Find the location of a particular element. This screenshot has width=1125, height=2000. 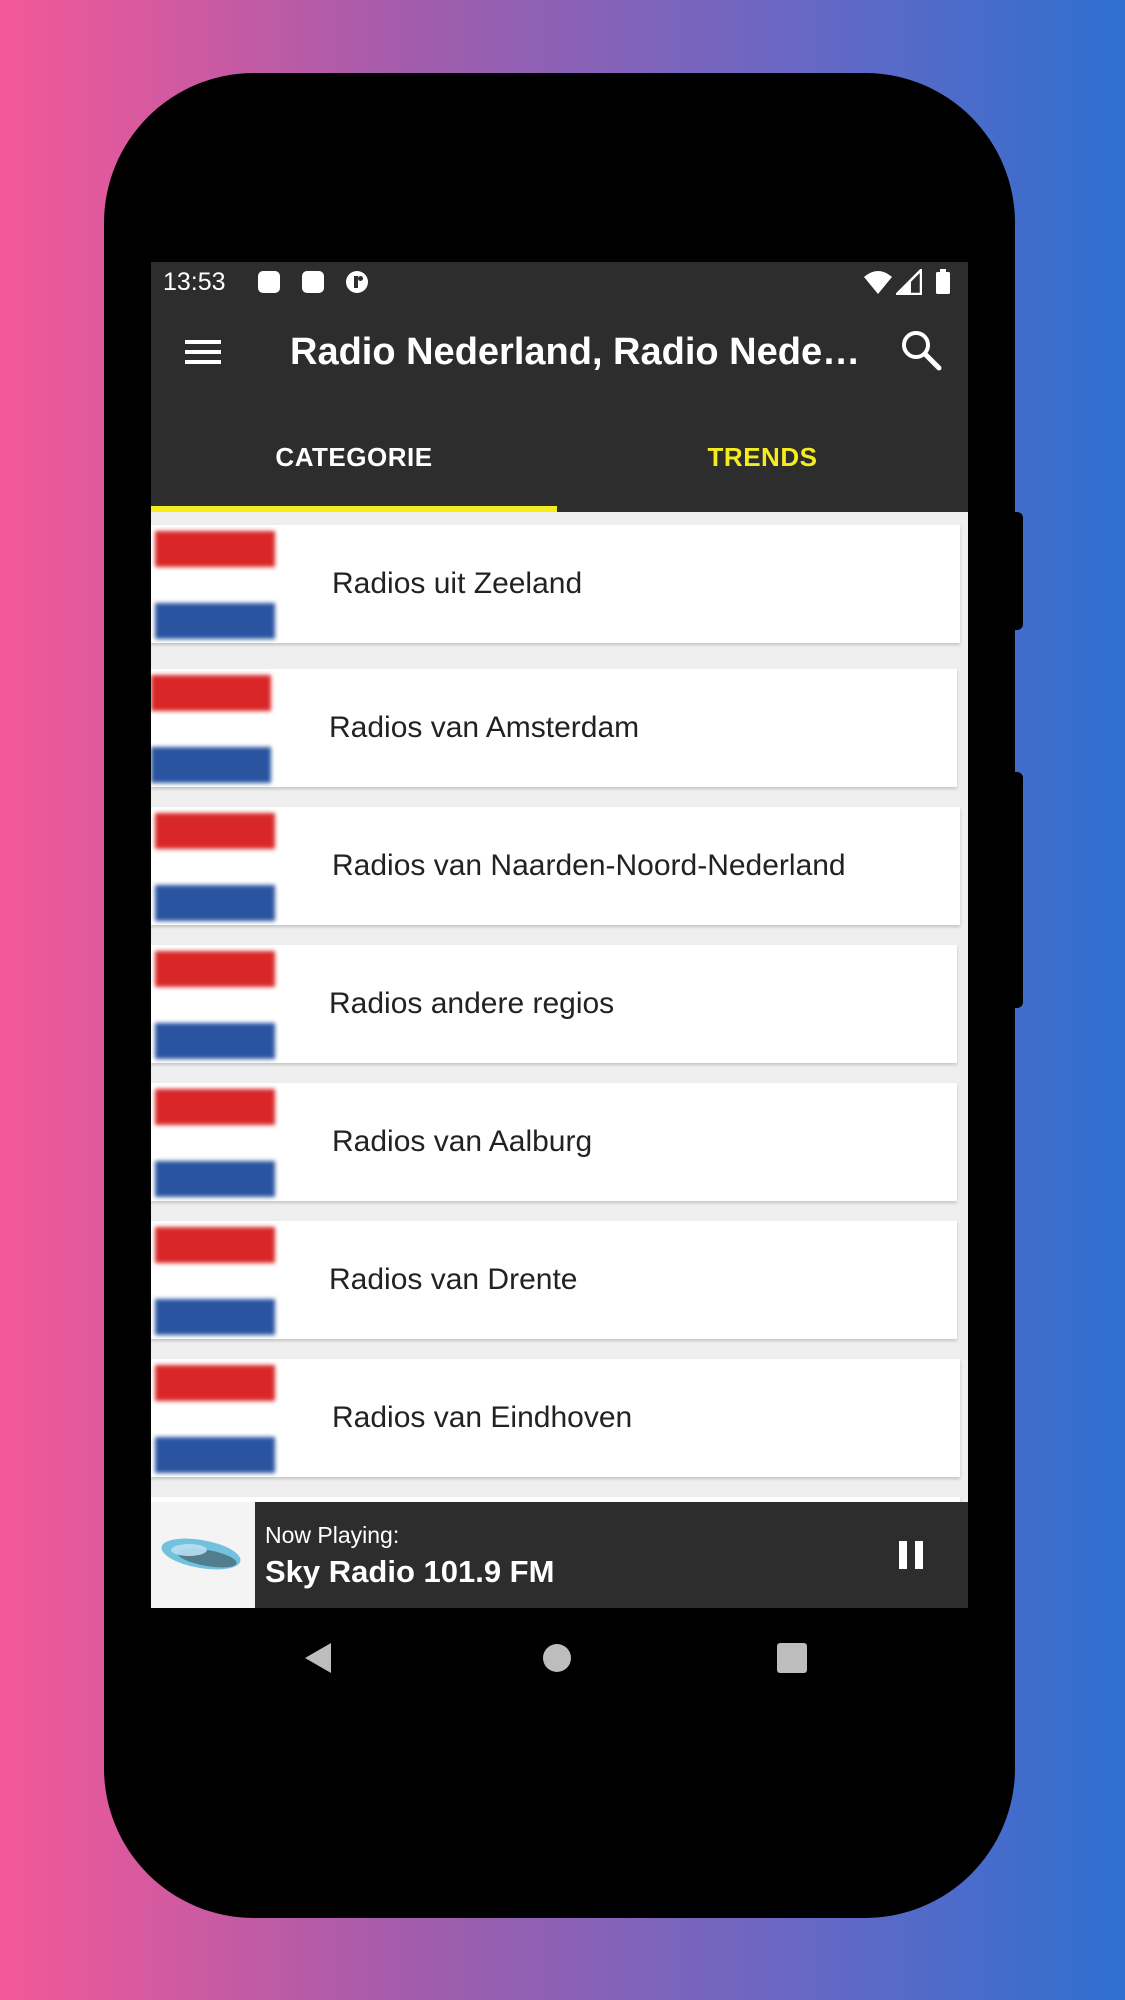

category-label: Radios van Aalburg is located at coordinates (462, 1141).